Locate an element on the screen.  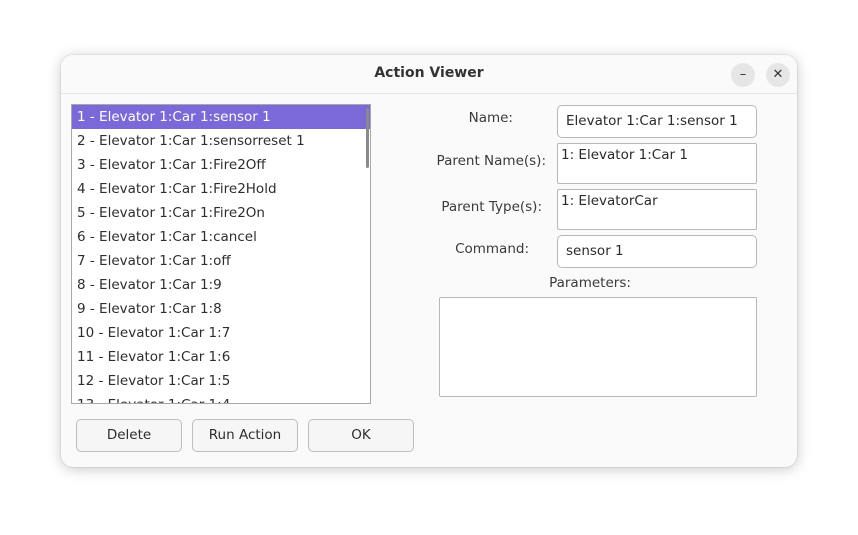
list-item: 10 - Elevator 1:Car 1:7 is located at coordinates (221, 333).